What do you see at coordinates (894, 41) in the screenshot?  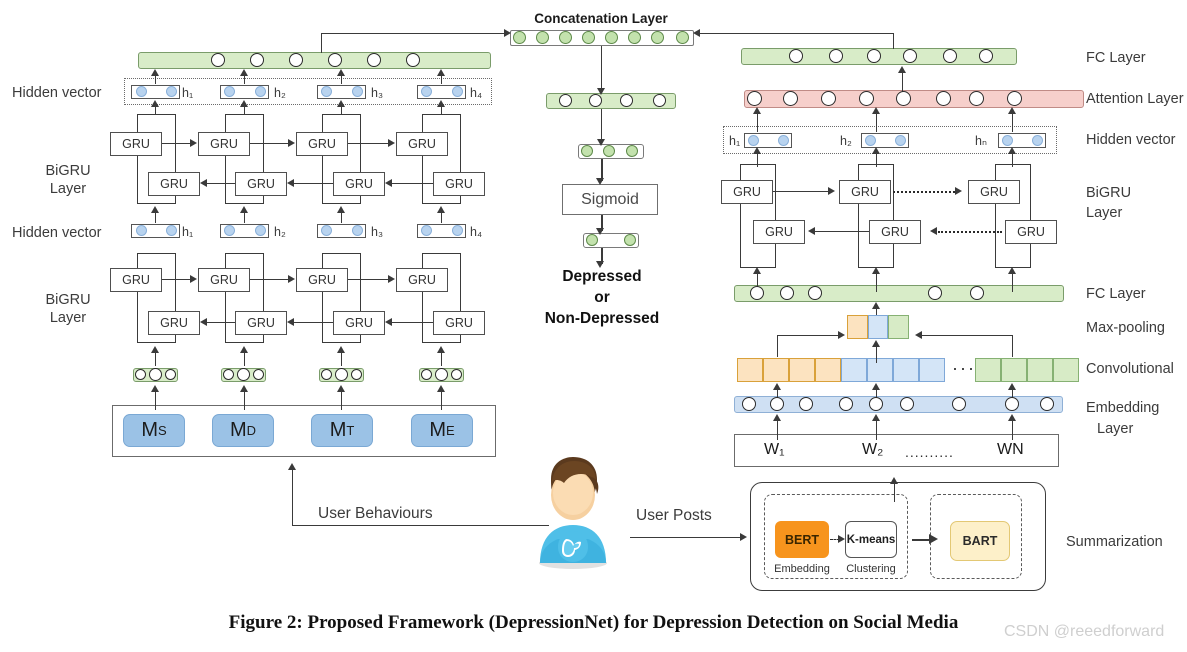 I see `right-to-concat-riser` at bounding box center [894, 41].